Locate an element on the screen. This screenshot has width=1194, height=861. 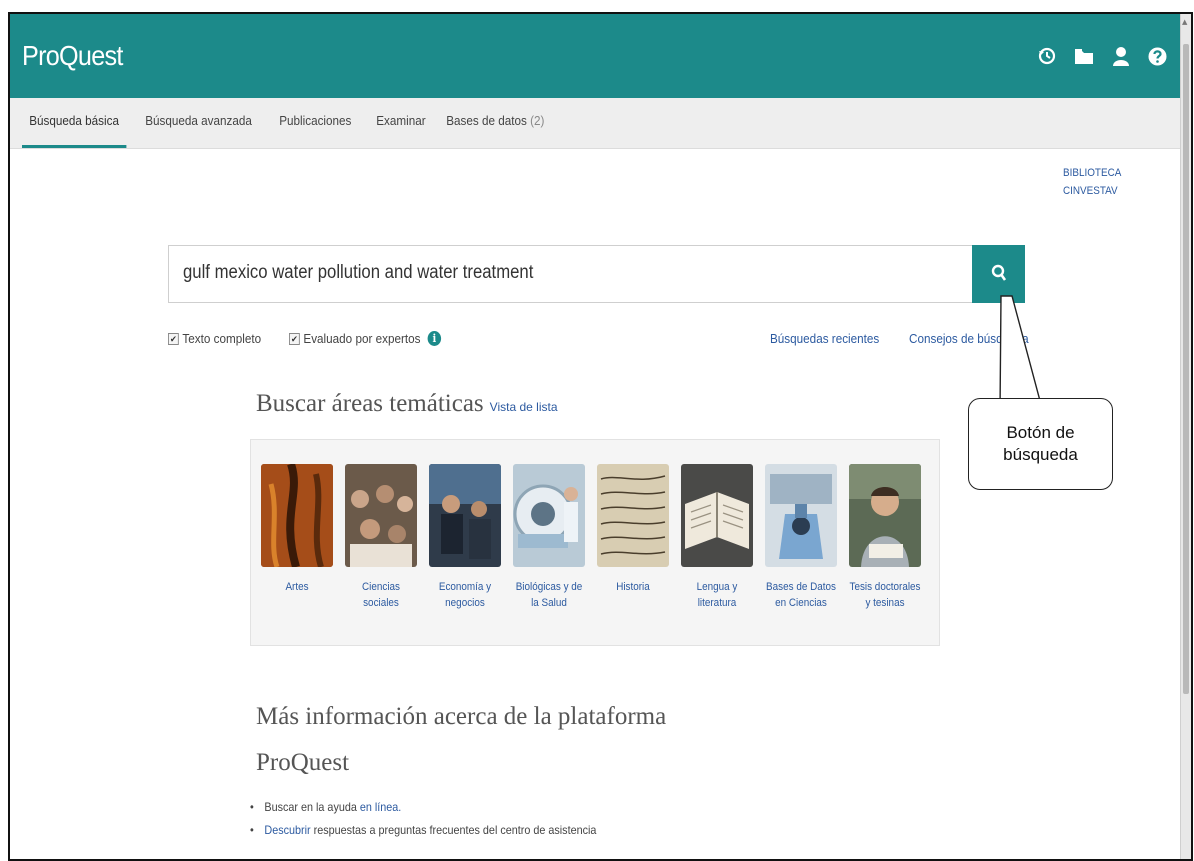
discover-link: Descubrir is located at coordinates (287, 830).